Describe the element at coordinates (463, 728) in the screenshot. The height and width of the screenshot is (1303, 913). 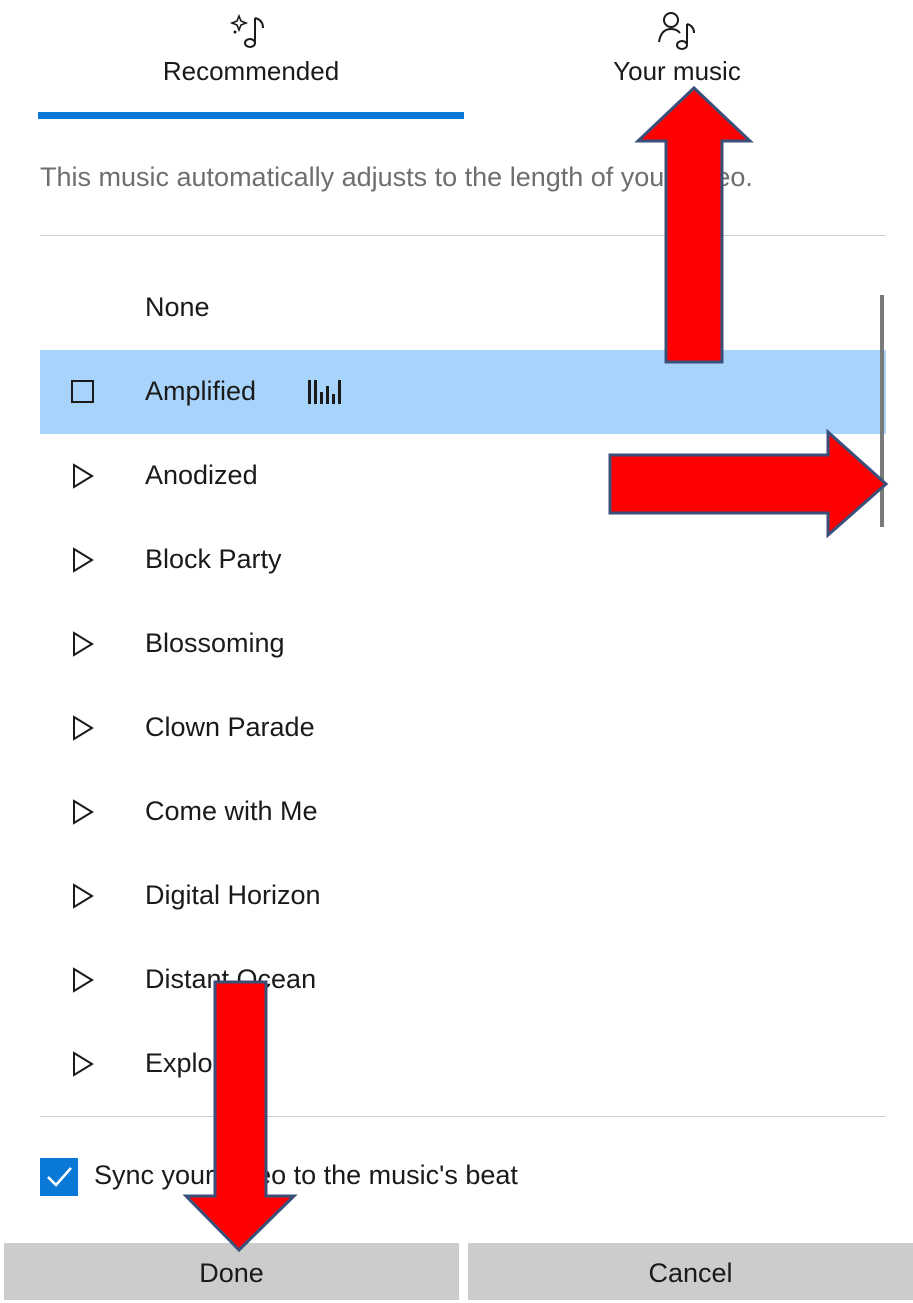
I see `track-row-clown-parade: Clown Parade` at that location.